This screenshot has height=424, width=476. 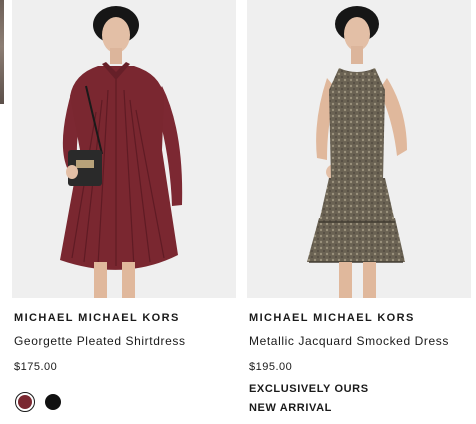 What do you see at coordinates (100, 341) in the screenshot?
I see `product-name-link: Georgette Pleated Shirtdress` at bounding box center [100, 341].